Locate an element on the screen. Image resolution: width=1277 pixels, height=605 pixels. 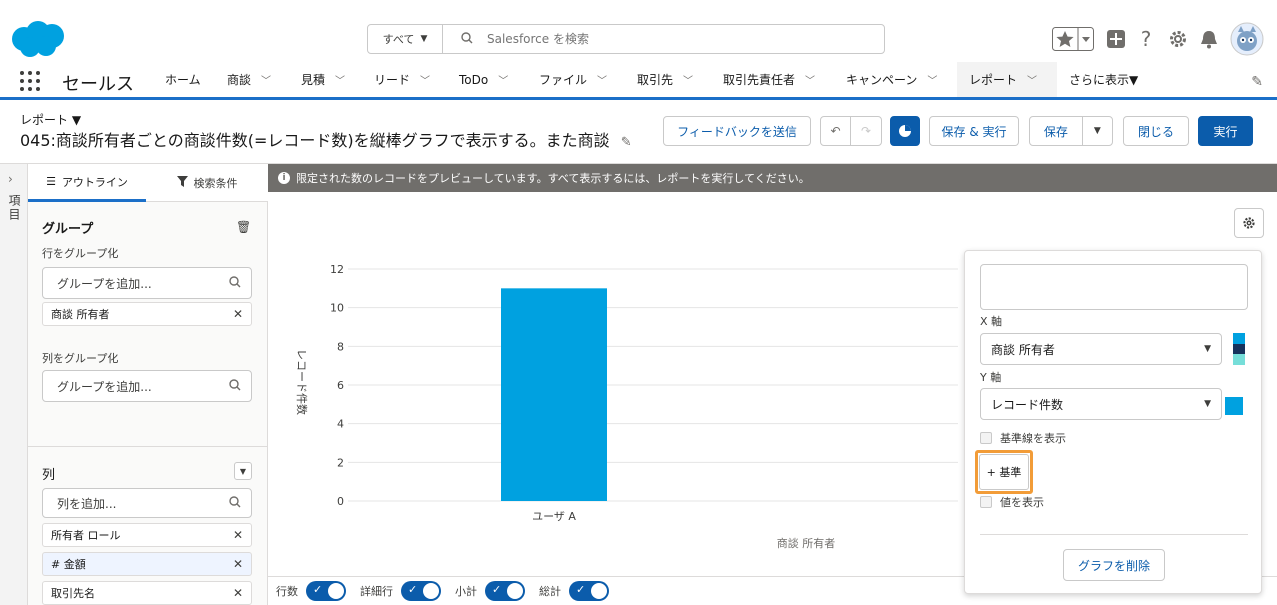
save-run-button: 保存 & 実行 is located at coordinates (974, 131).